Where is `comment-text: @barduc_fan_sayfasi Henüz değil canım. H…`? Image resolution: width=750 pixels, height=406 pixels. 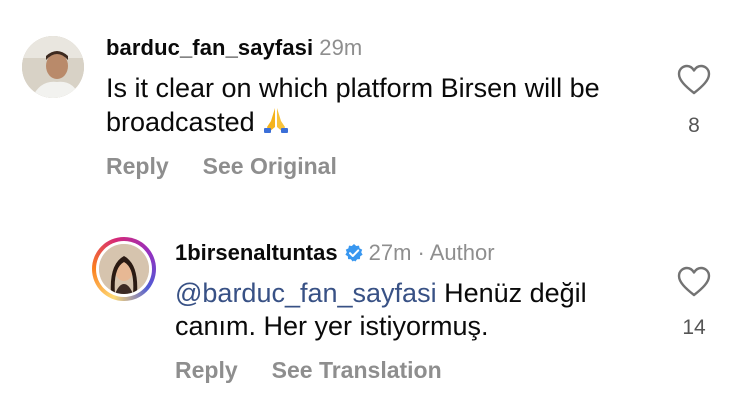 comment-text: @barduc_fan_sayfasi Henüz değil canım. H… is located at coordinates (415, 310).